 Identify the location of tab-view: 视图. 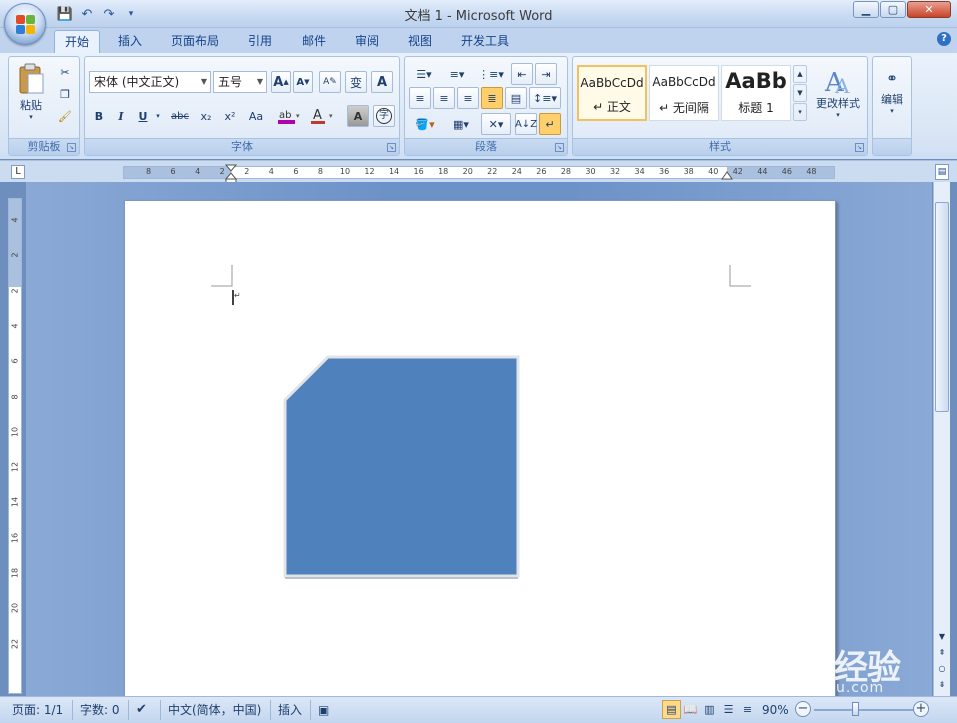
(420, 42).